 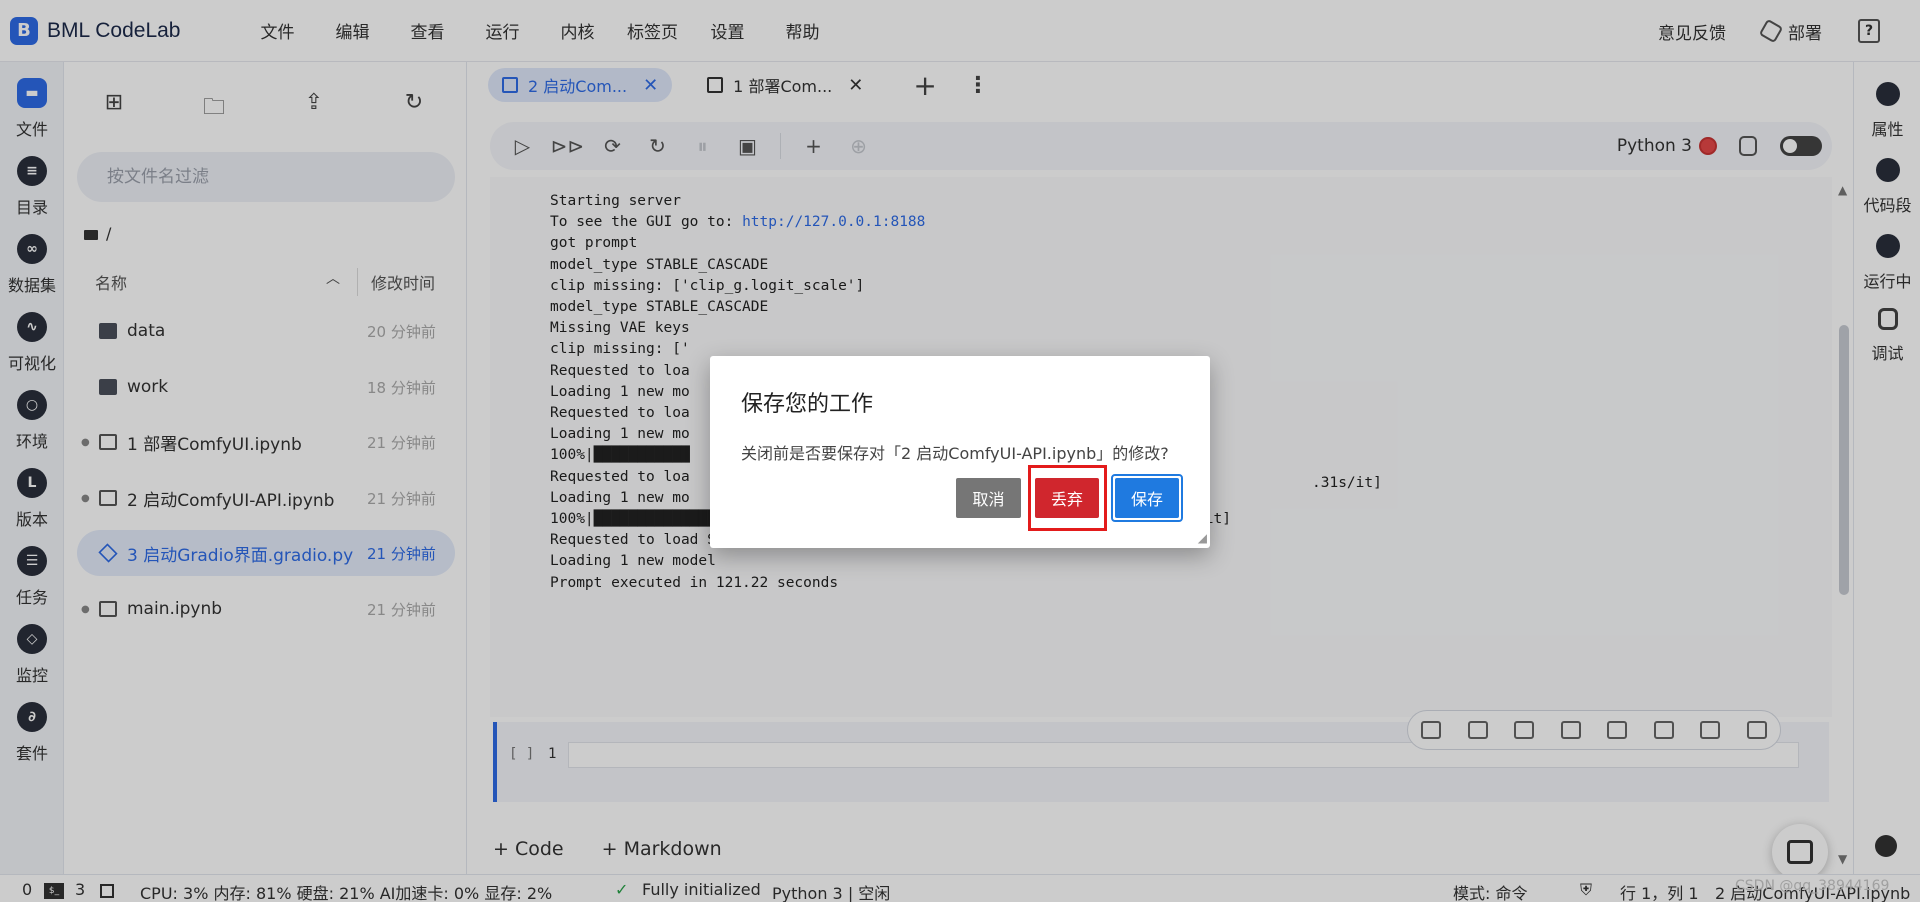 What do you see at coordinates (807, 404) in the screenshot?
I see `dialog-title: 保存您的工作` at bounding box center [807, 404].